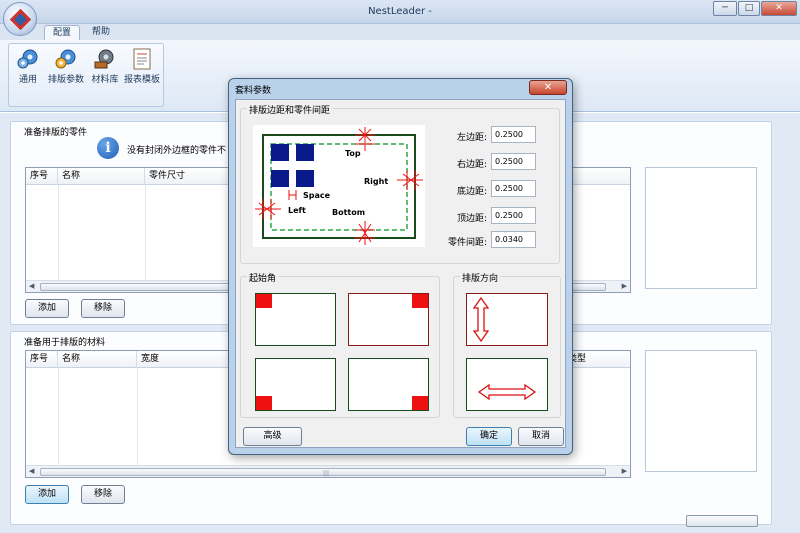 This screenshot has height=533, width=800. What do you see at coordinates (513, 134) in the screenshot?
I see `left-margin-field: 0.2500` at bounding box center [513, 134].